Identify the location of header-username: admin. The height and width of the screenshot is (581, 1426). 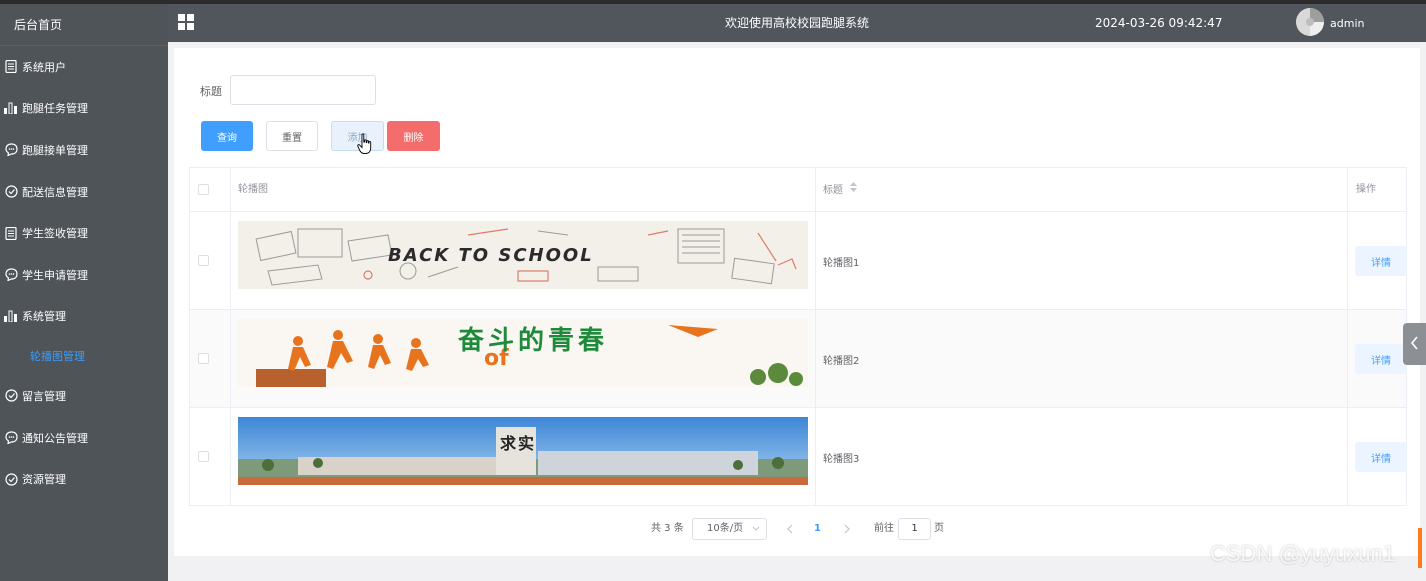
(1347, 24).